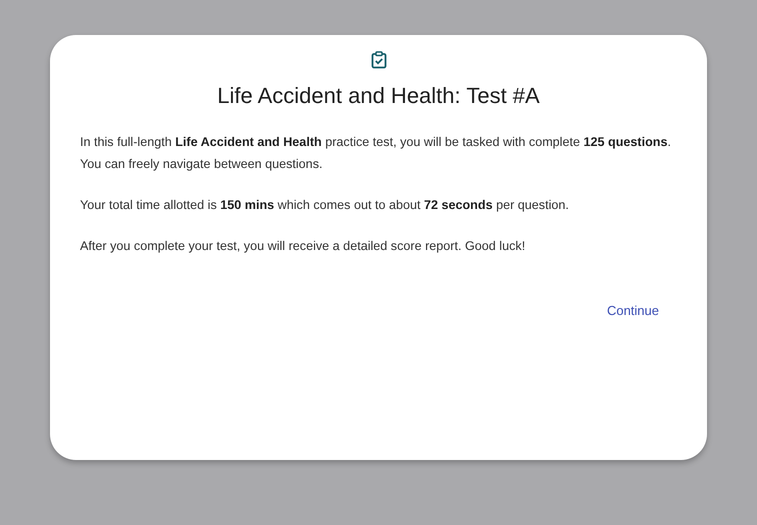  I want to click on paragraph: In this full-length Life Accident and Health practice test, you will be tasked with complete 125 questions. You can freely navigate between questions., so click(376, 153).